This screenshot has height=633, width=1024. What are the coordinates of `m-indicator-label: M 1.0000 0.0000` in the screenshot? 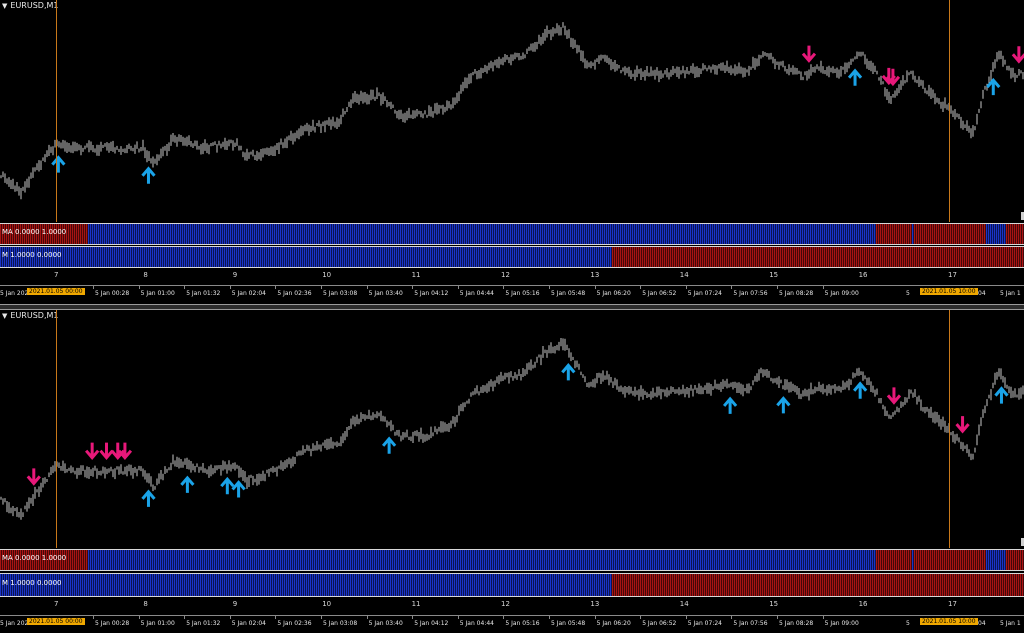 It's located at (32, 583).